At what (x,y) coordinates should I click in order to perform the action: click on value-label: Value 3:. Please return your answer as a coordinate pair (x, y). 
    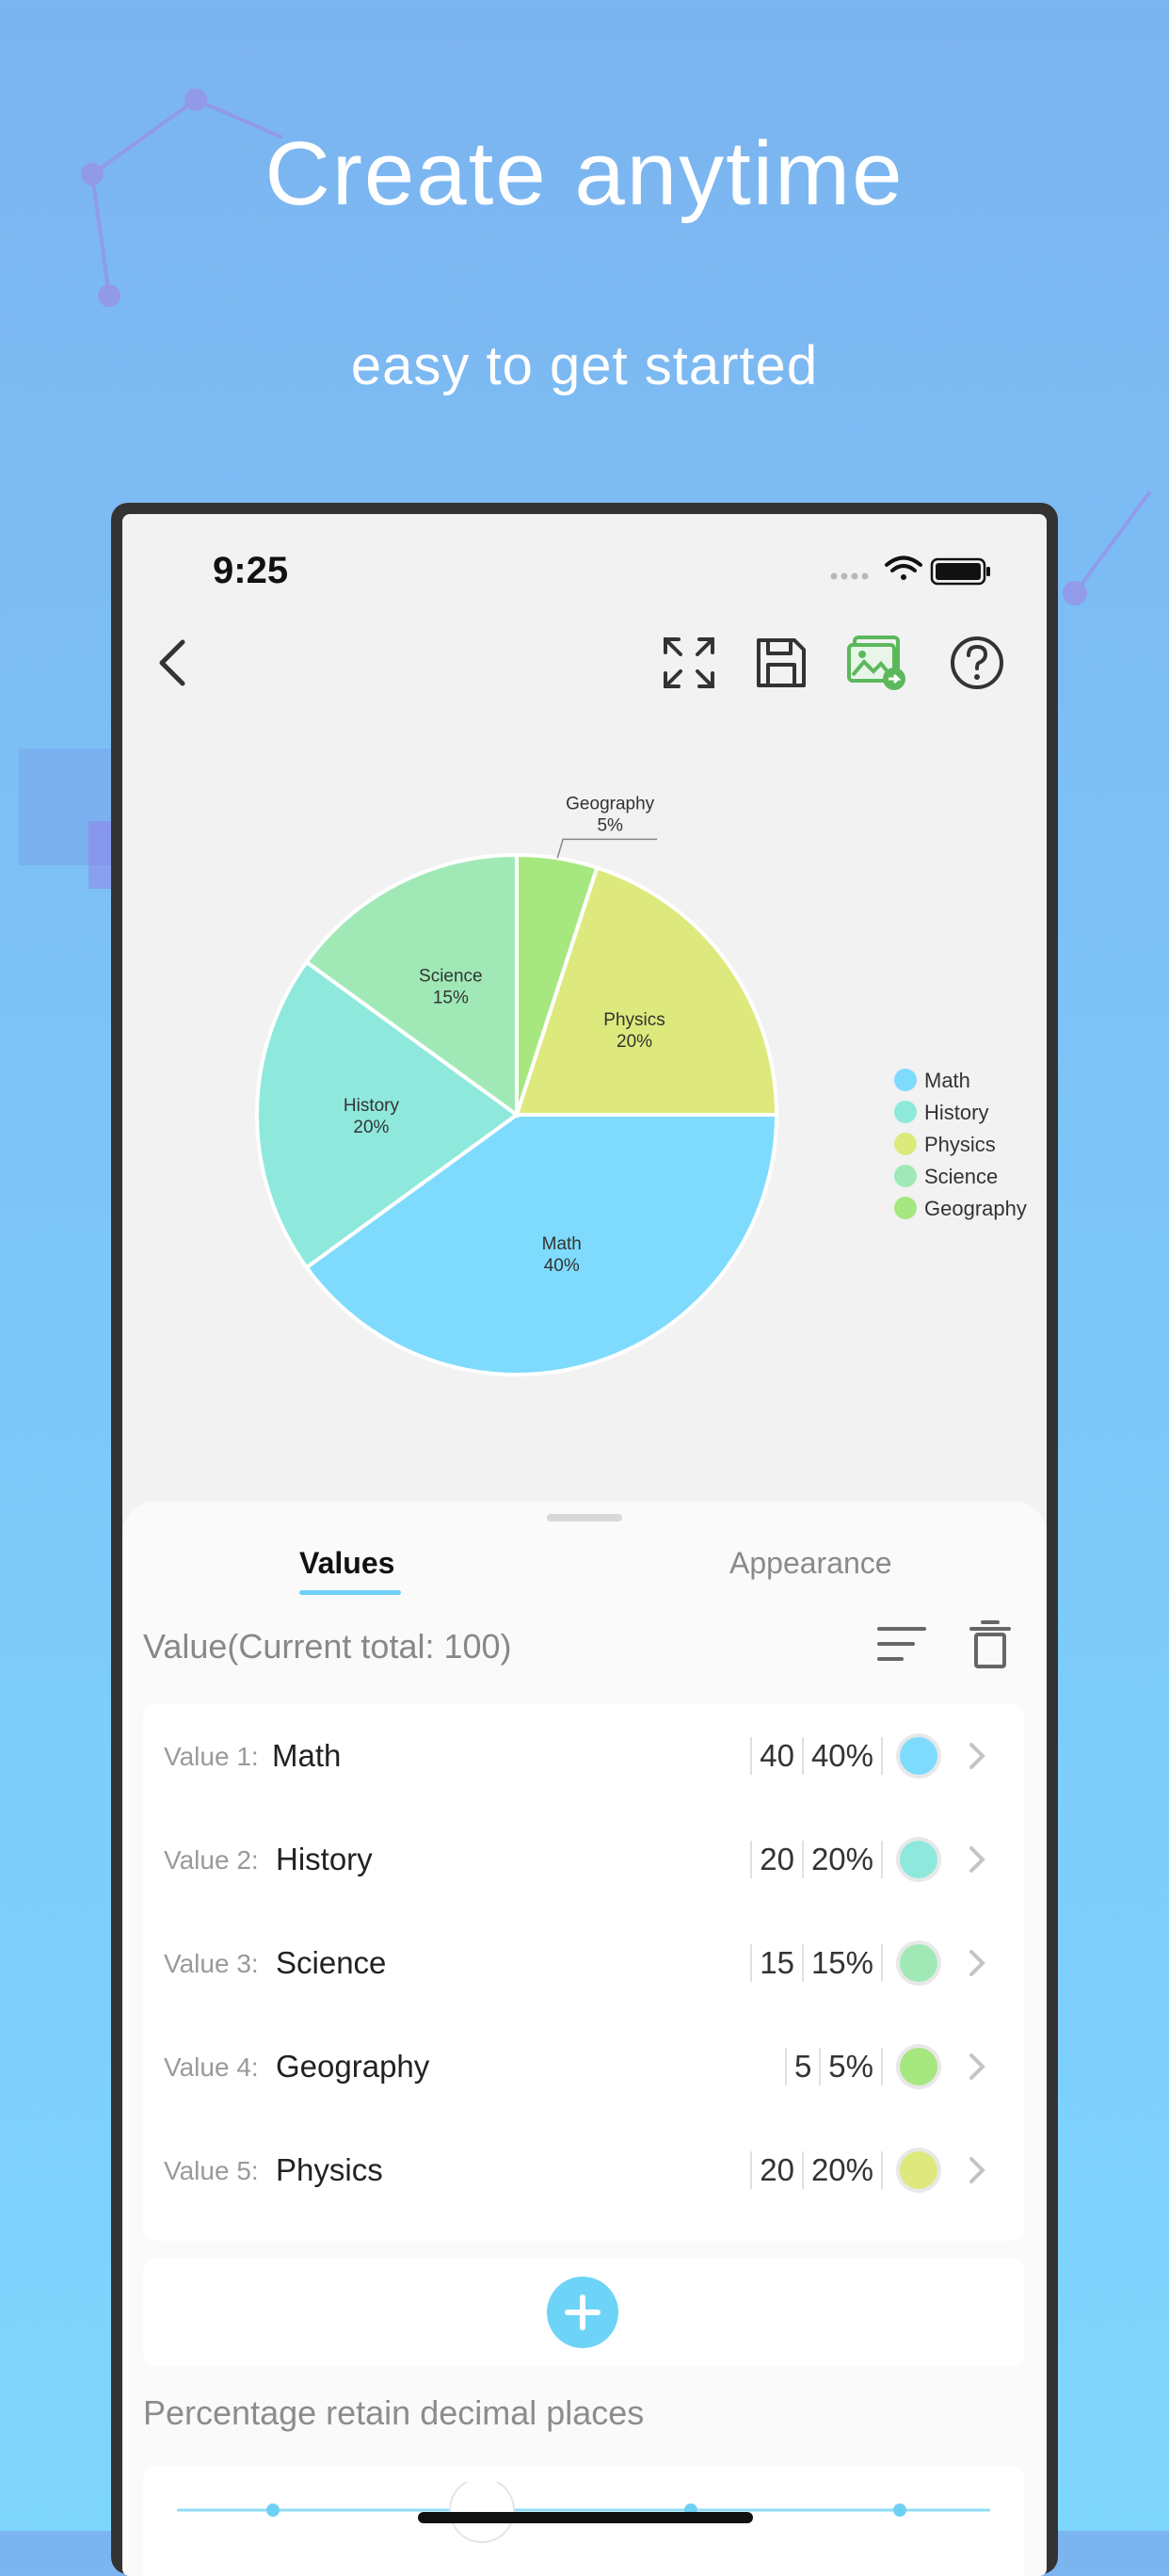
    Looking at the image, I should click on (211, 1963).